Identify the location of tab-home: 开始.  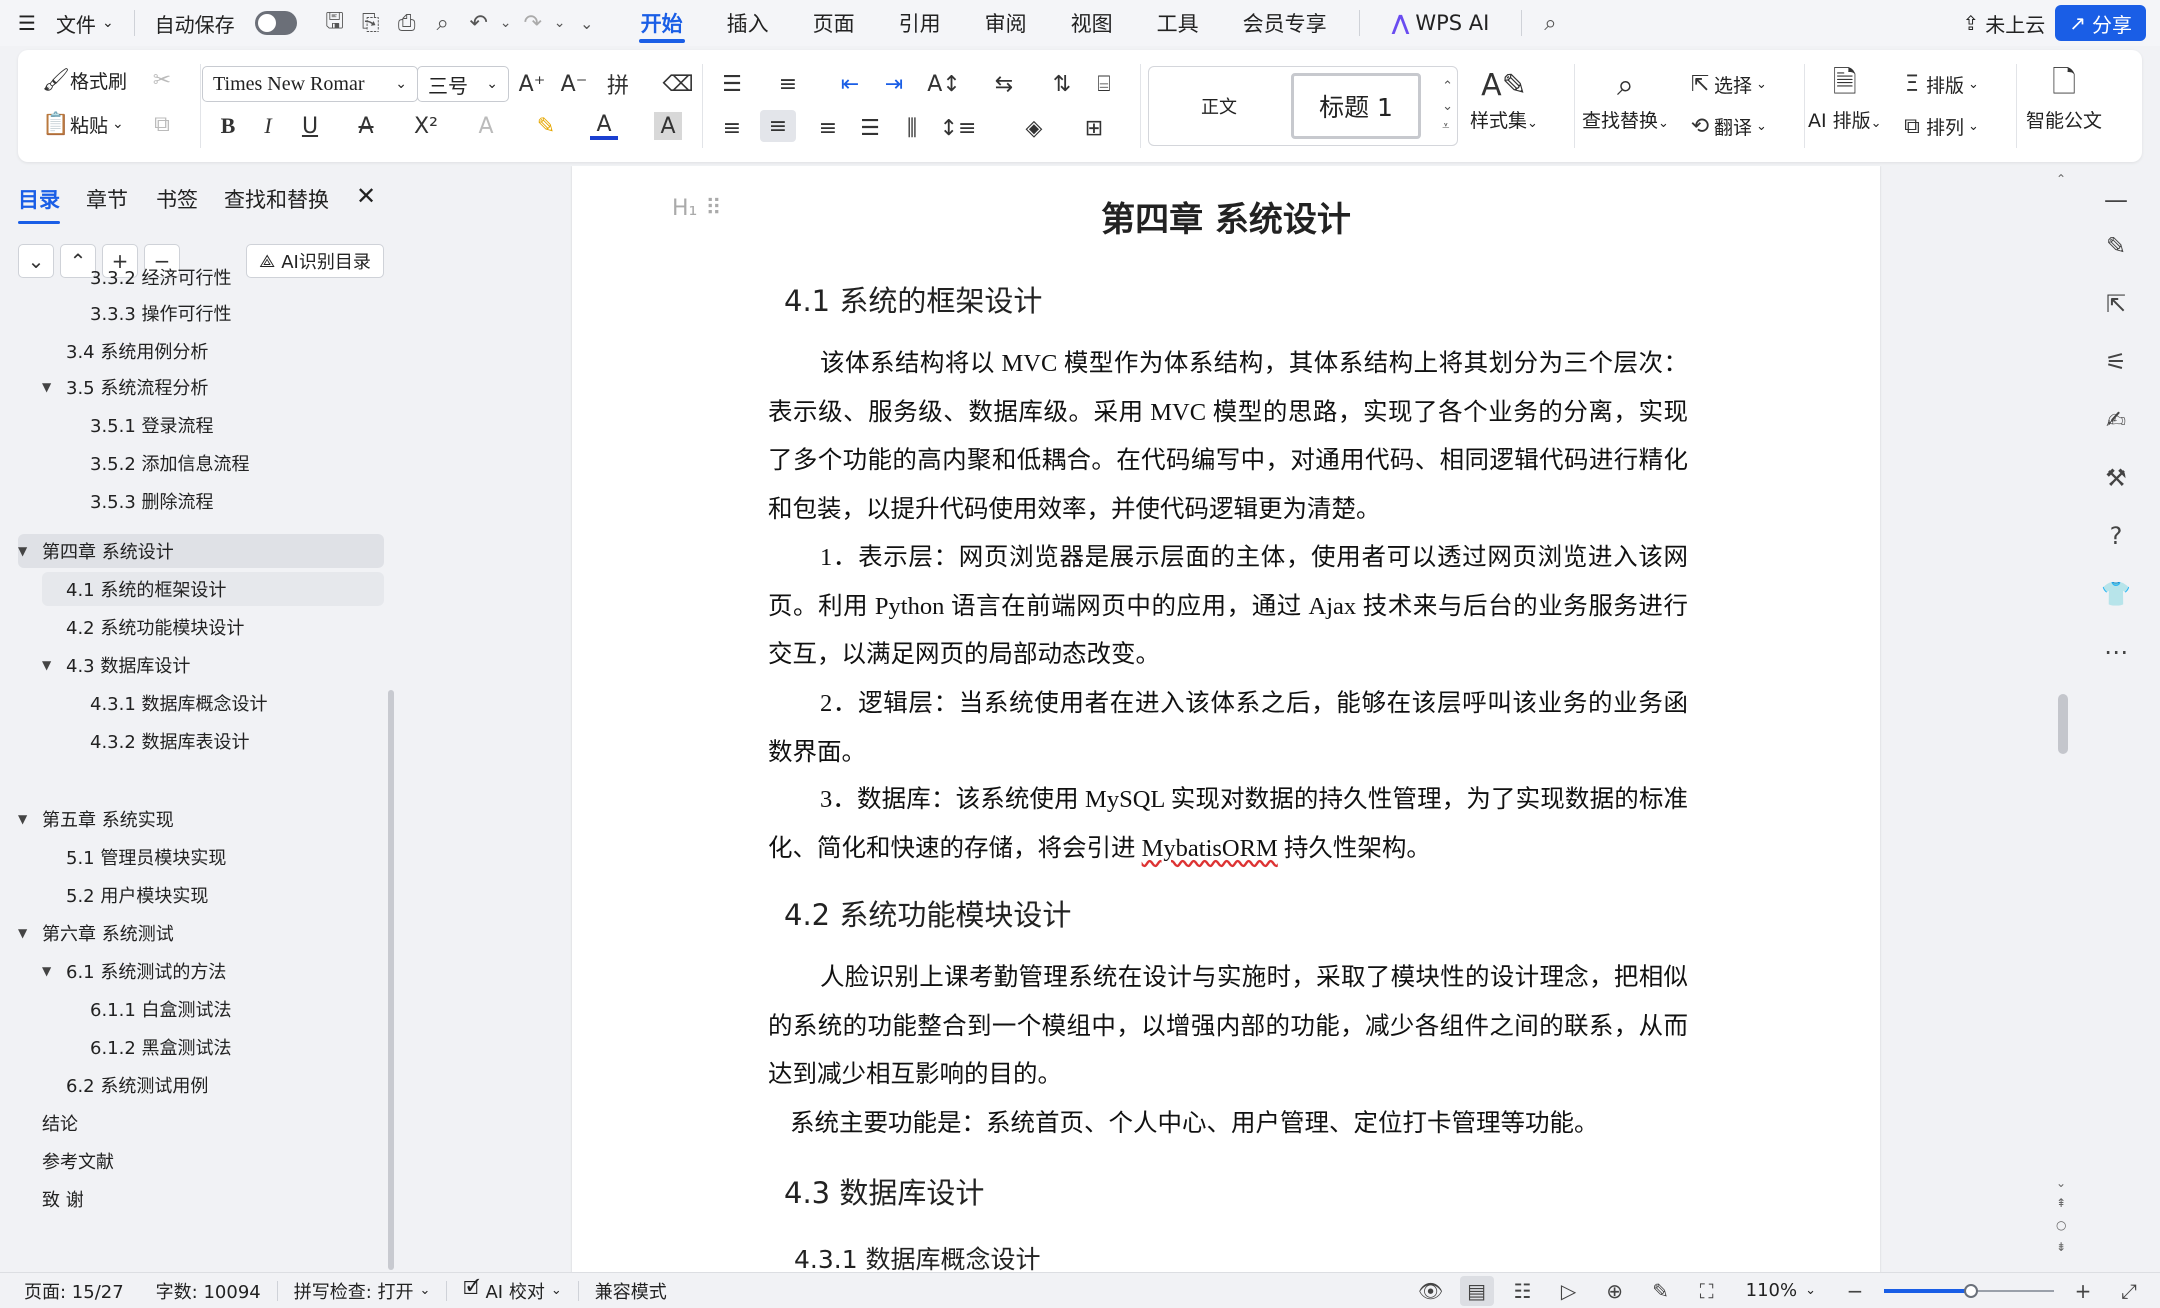
(662, 23).